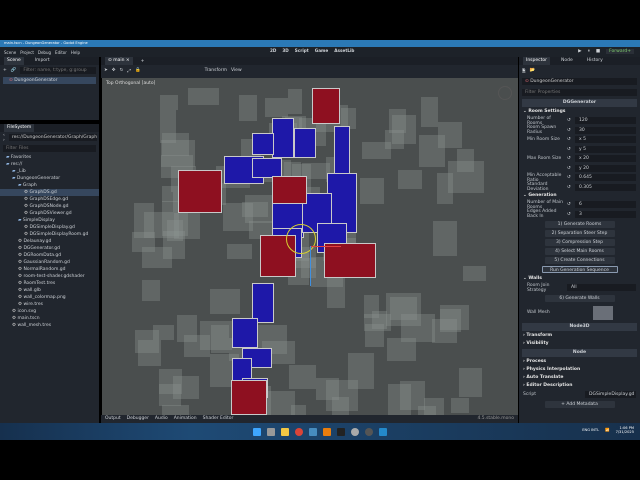 This screenshot has height=480, width=640. I want to click on link-icon: 🔗, so click(14, 70).